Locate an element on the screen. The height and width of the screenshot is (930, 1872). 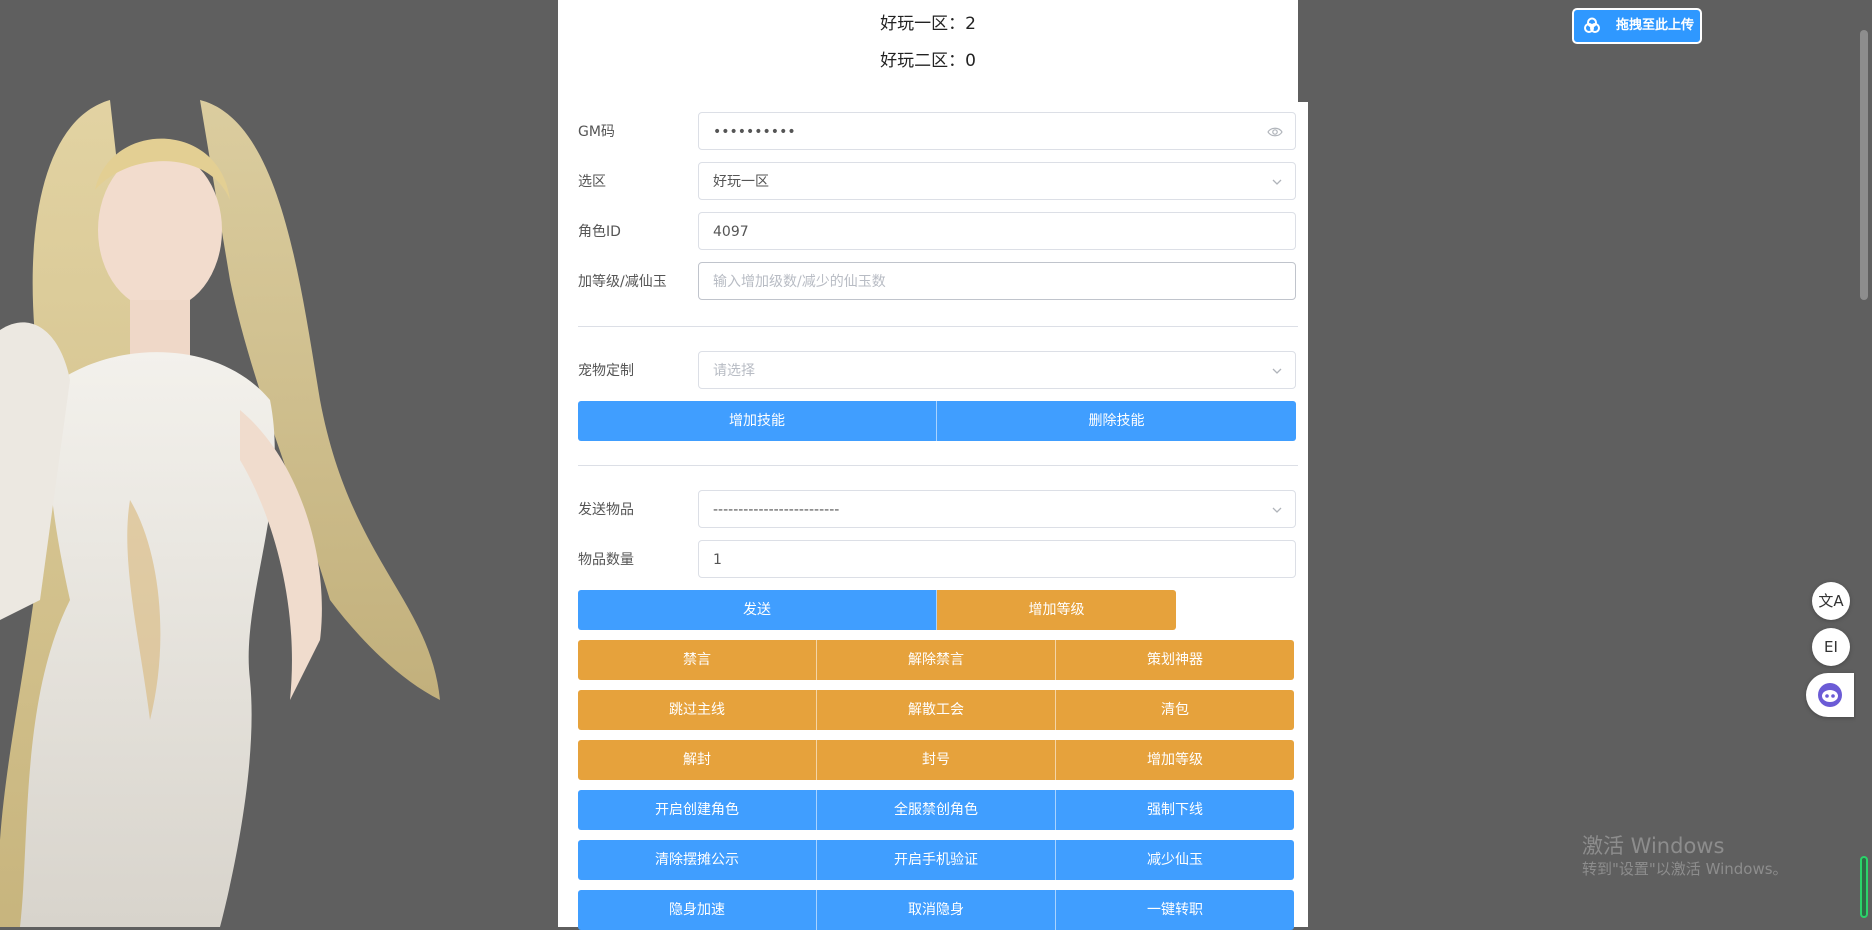
mute-button: 禁言 is located at coordinates (697, 660).